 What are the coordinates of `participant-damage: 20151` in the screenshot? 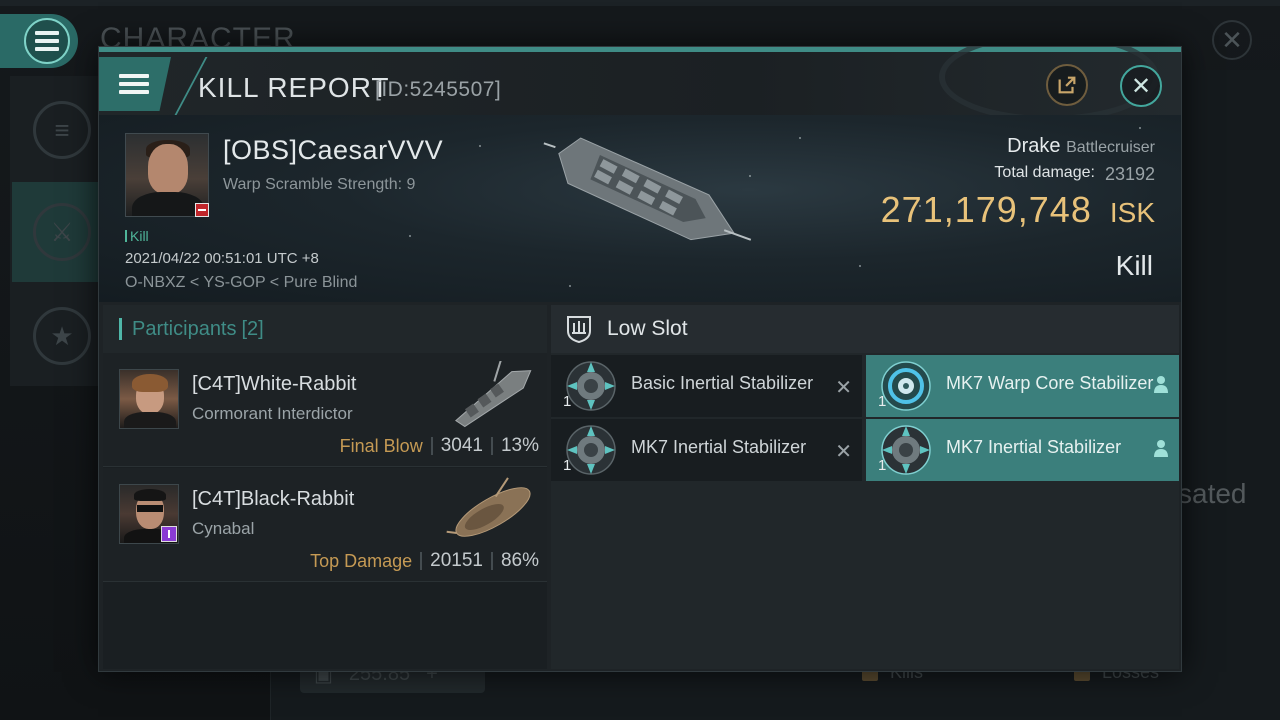 It's located at (456, 560).